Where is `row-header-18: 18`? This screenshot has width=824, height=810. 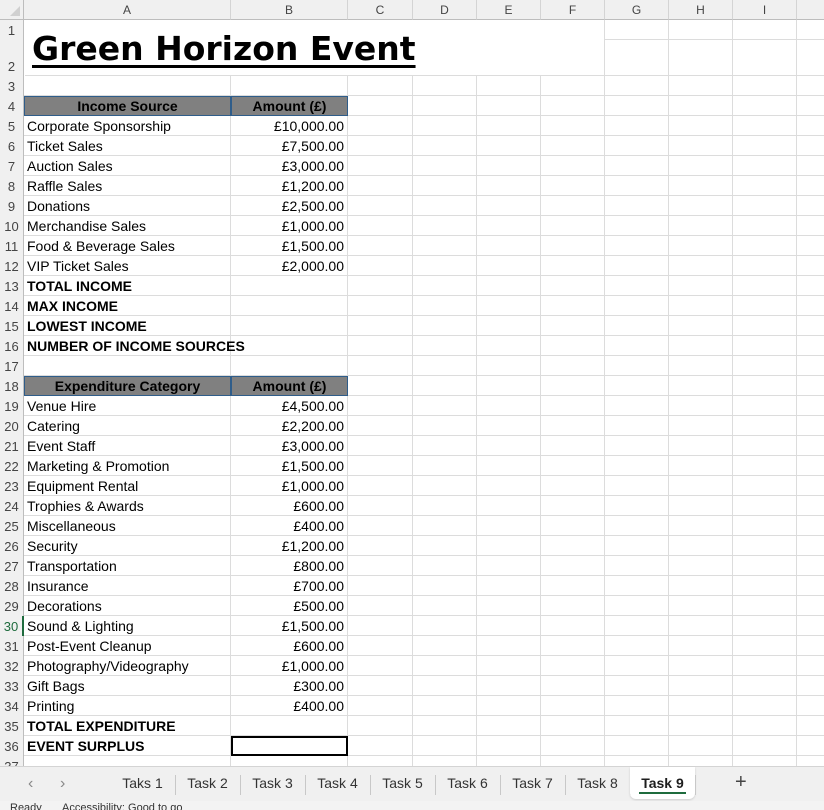
row-header-18: 18 is located at coordinates (12, 386).